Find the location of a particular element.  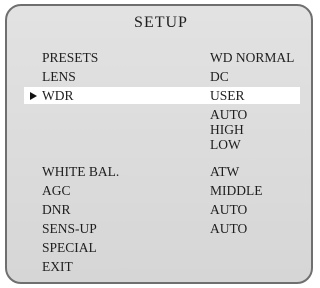

menu-item-special: SPECIAL is located at coordinates (69, 248).